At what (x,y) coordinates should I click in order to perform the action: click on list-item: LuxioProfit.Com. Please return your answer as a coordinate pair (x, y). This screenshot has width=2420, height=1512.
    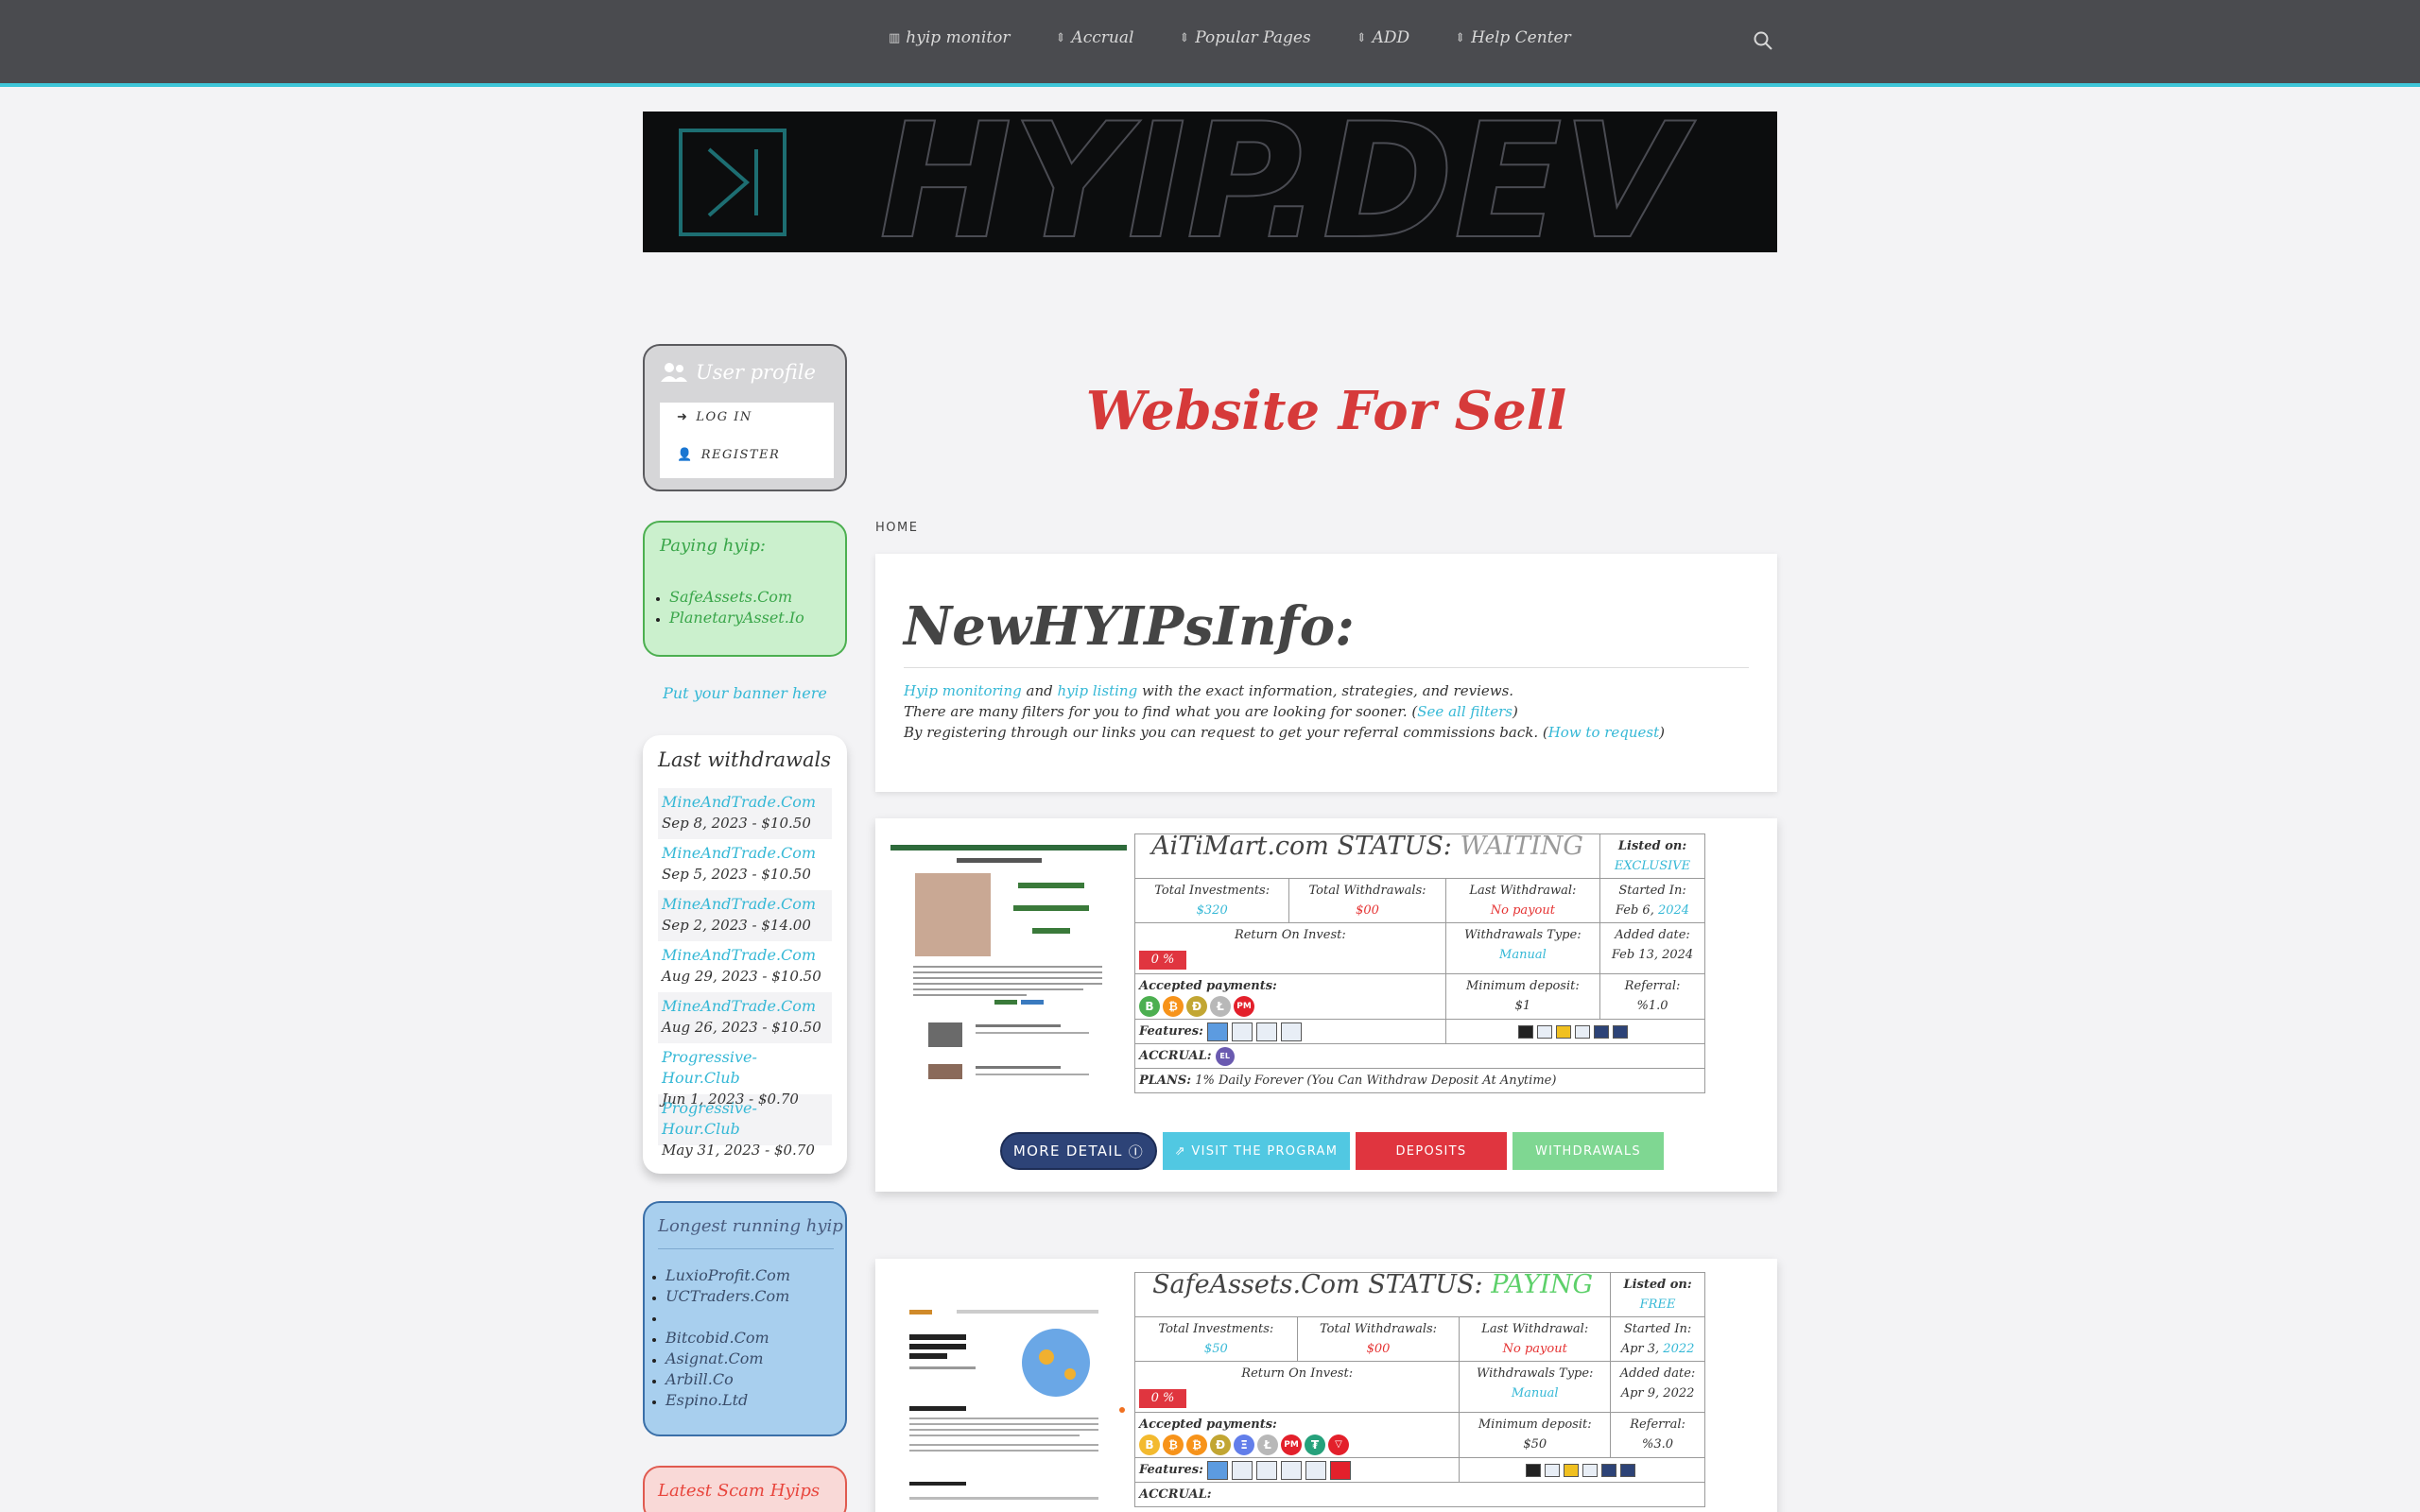
    Looking at the image, I should click on (728, 1275).